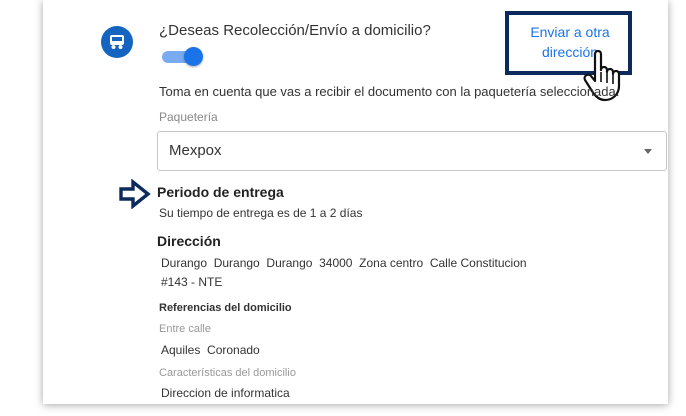 The width and height of the screenshot is (686, 416). I want to click on carrier-select: Mexpox, so click(412, 151).